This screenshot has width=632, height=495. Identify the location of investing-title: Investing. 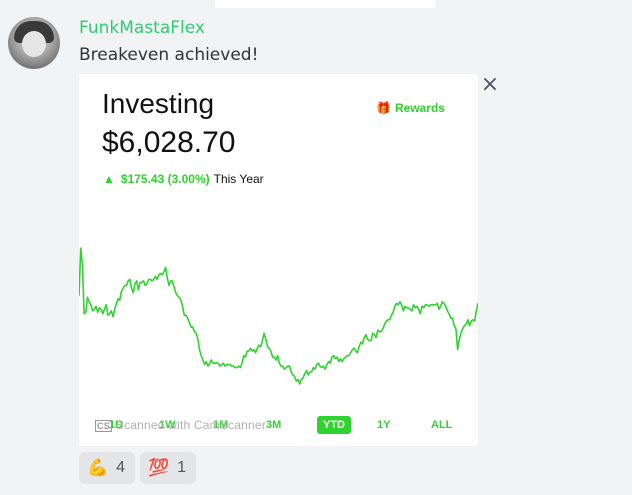
(158, 103).